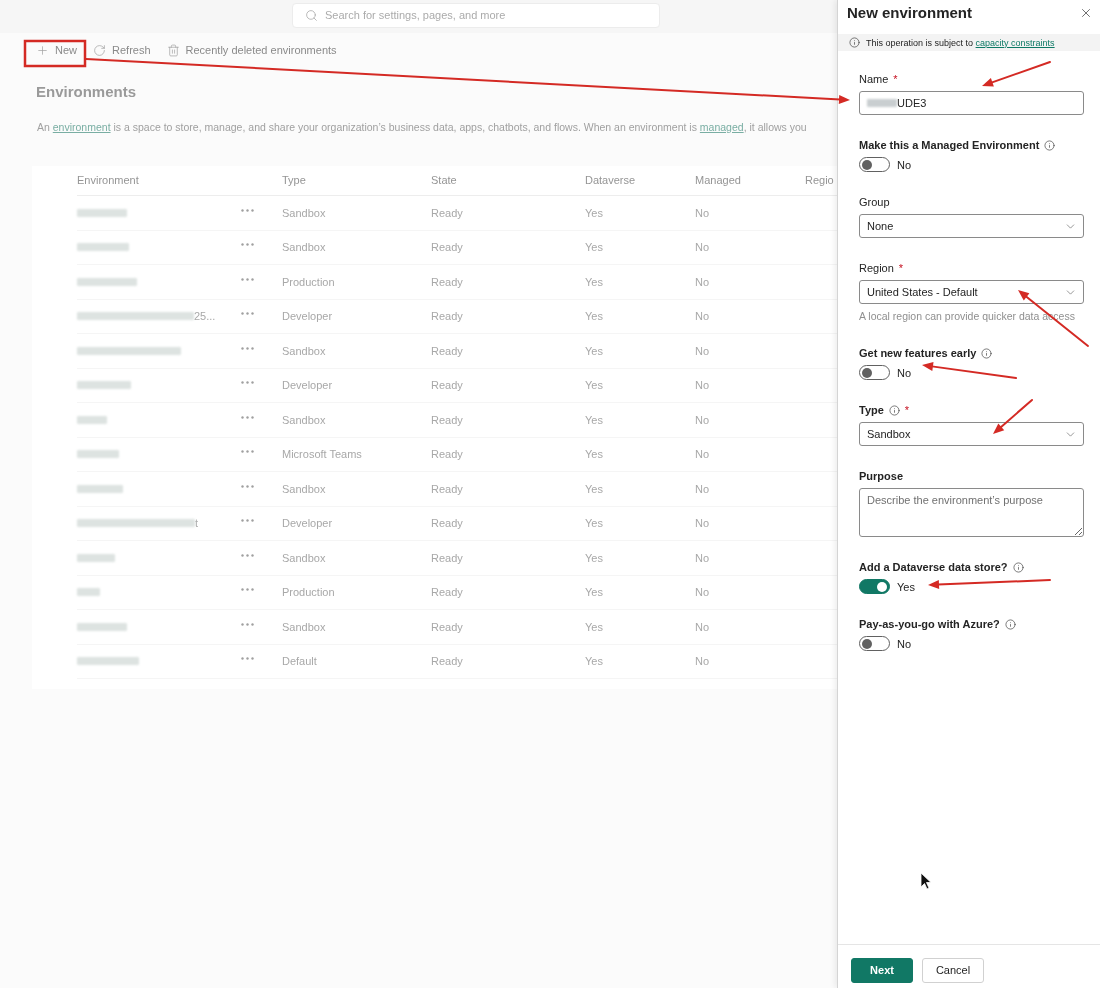  Describe the element at coordinates (173, 50) in the screenshot. I see `trash-icon` at that location.